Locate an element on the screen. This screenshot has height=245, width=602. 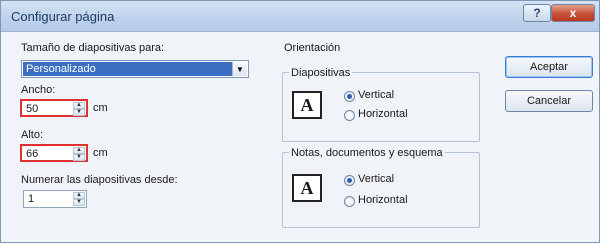
height-value: 66 is located at coordinates (32, 154).